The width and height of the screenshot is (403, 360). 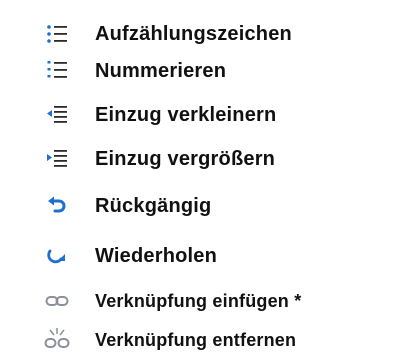 I want to click on undo-icon, so click(x=57, y=206).